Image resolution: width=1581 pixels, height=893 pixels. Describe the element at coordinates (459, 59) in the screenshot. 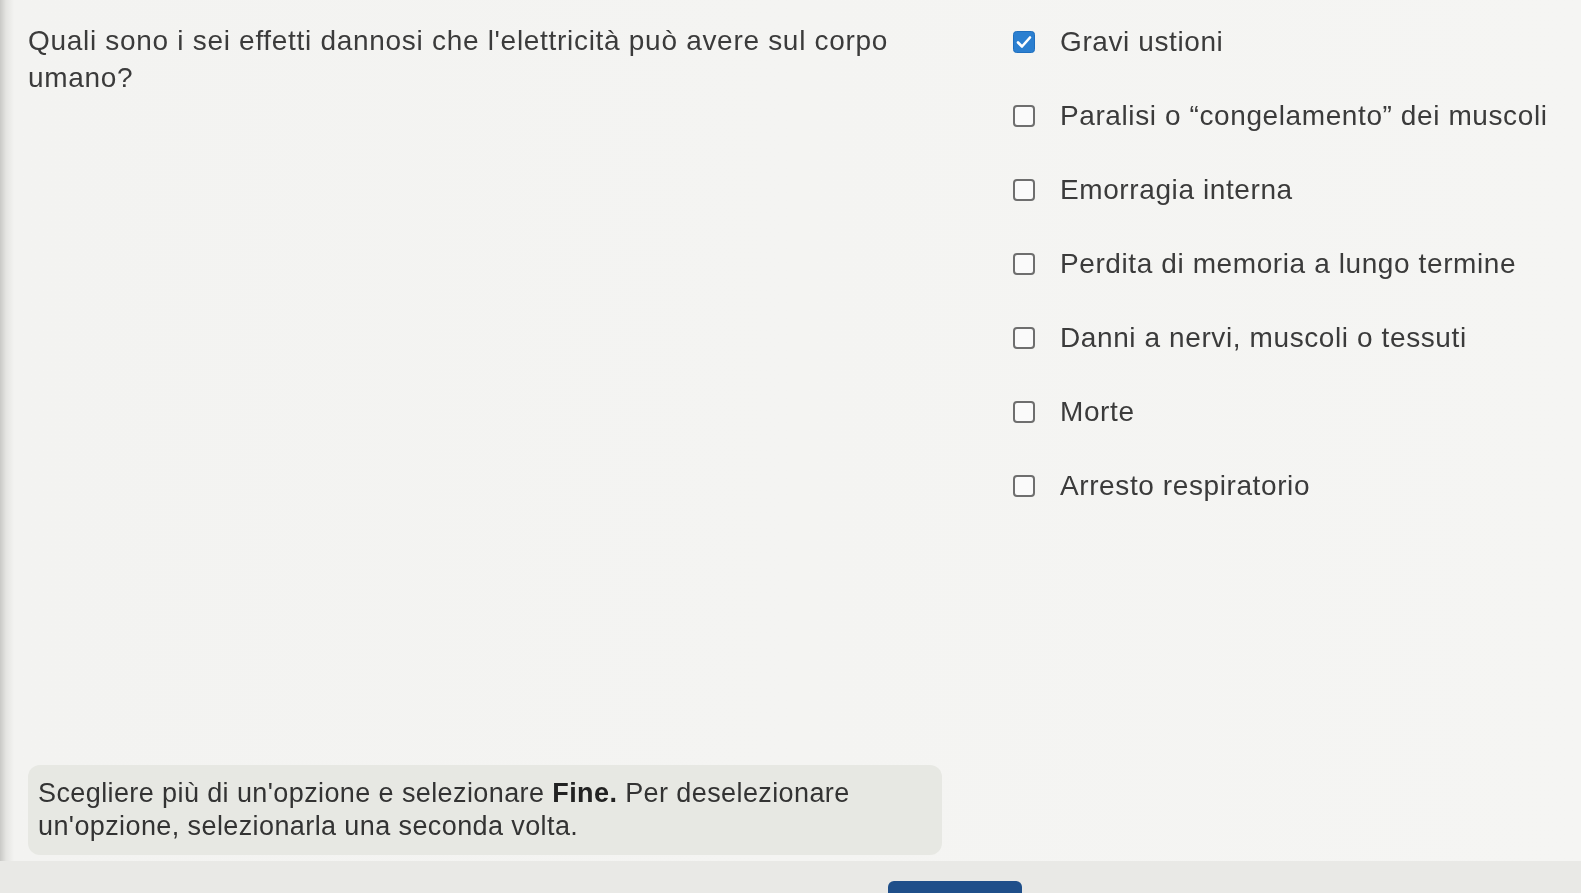

I see `question-text: Quali sono i sei effetti dannosi che l'elettricità può avere sul corpo umano?` at that location.